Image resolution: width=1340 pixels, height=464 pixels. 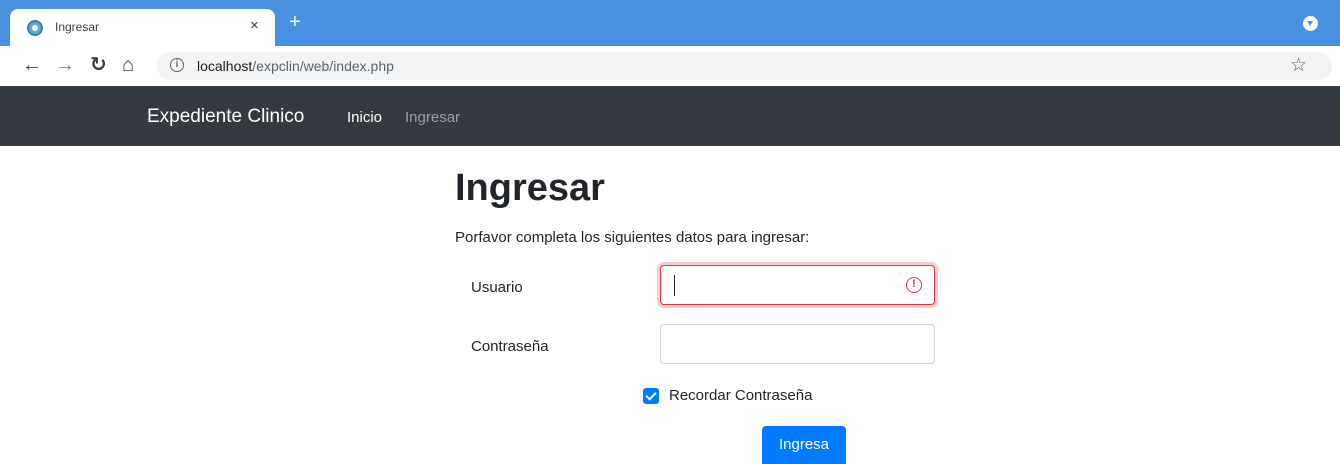 What do you see at coordinates (177, 65) in the screenshot?
I see `info-icon: i` at bounding box center [177, 65].